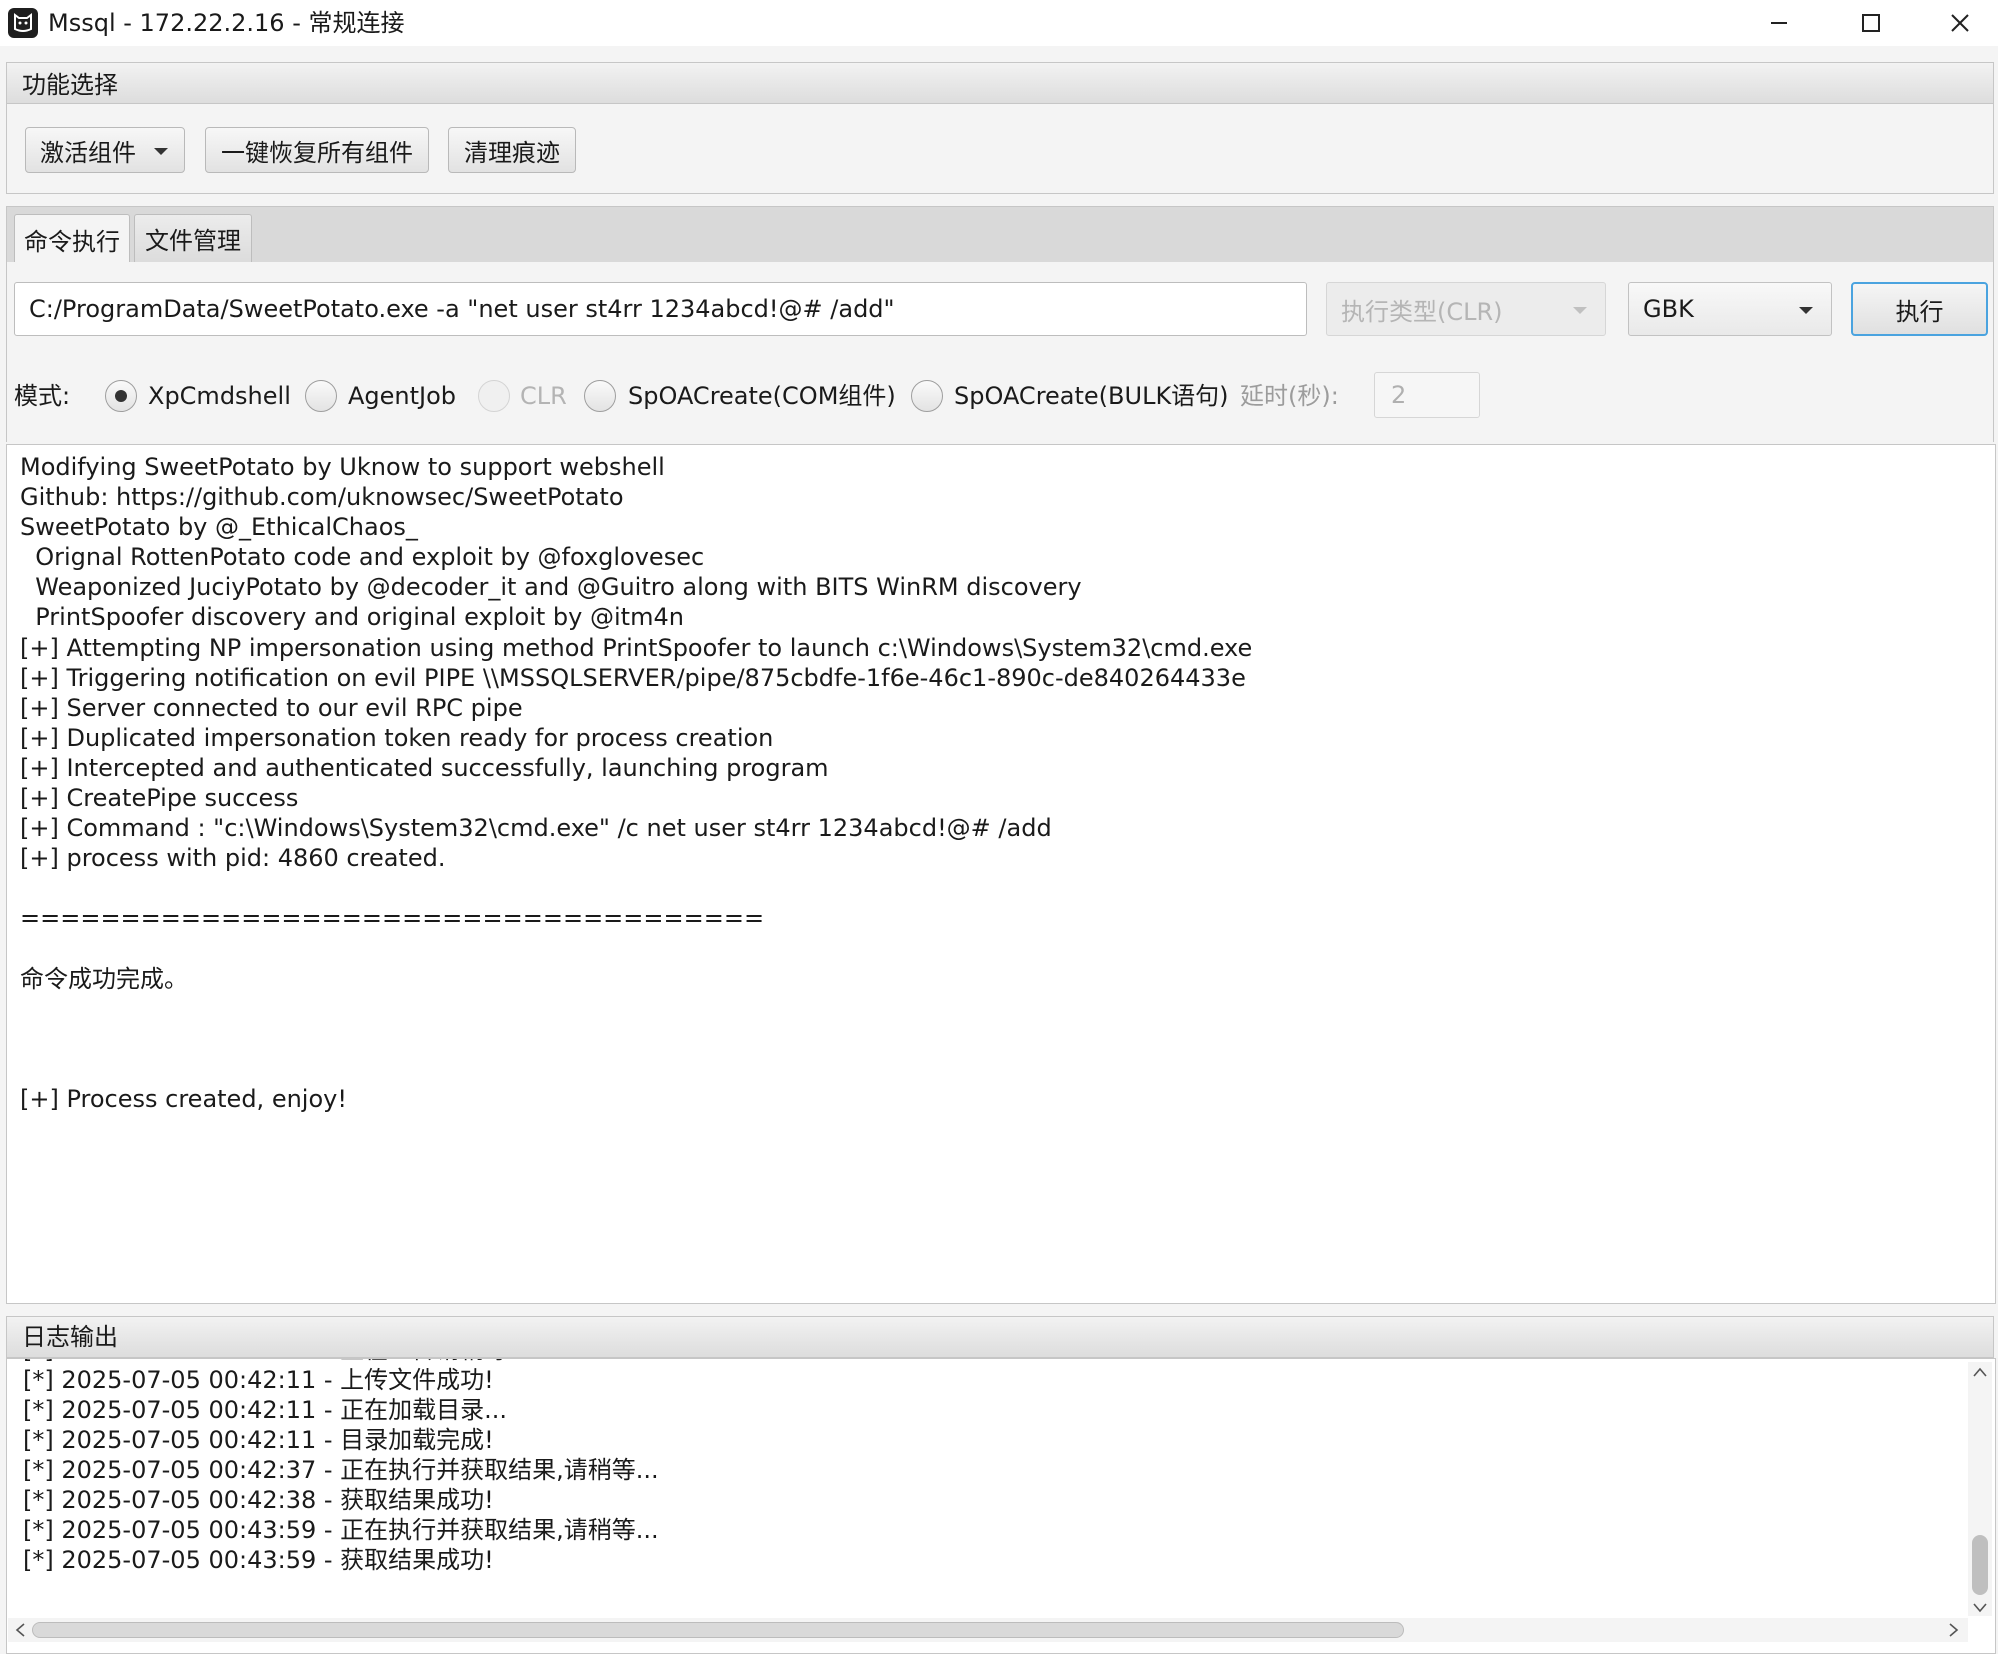 The image size is (1998, 1654). Describe the element at coordinates (23, 23) in the screenshot. I see `app-logo-icon` at that location.